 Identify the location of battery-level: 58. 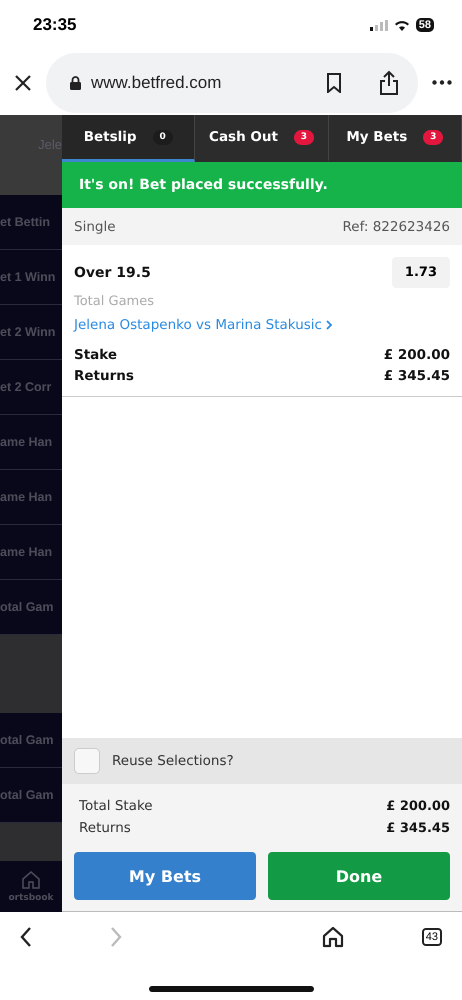
(425, 25).